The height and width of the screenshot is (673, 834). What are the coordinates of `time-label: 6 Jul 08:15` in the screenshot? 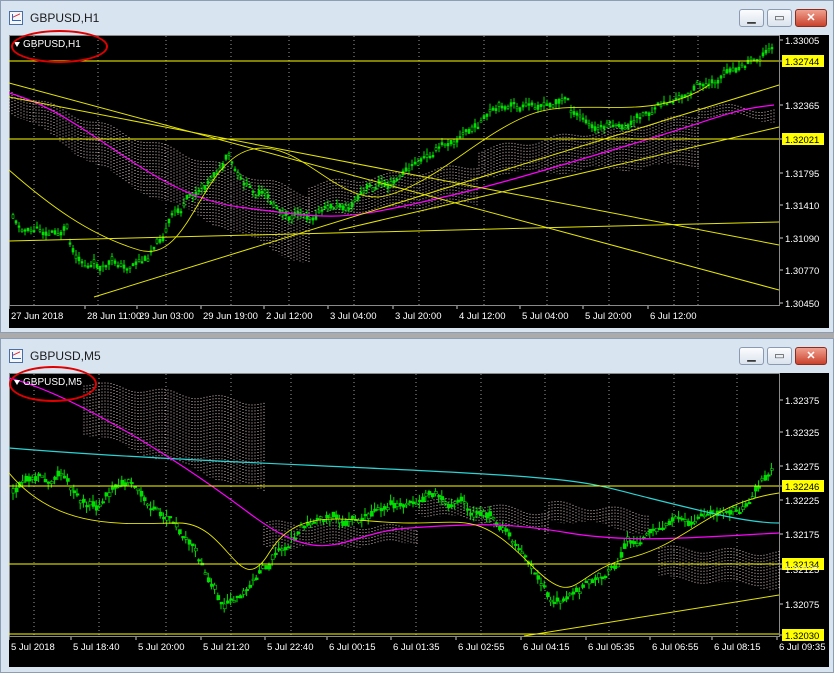 It's located at (737, 647).